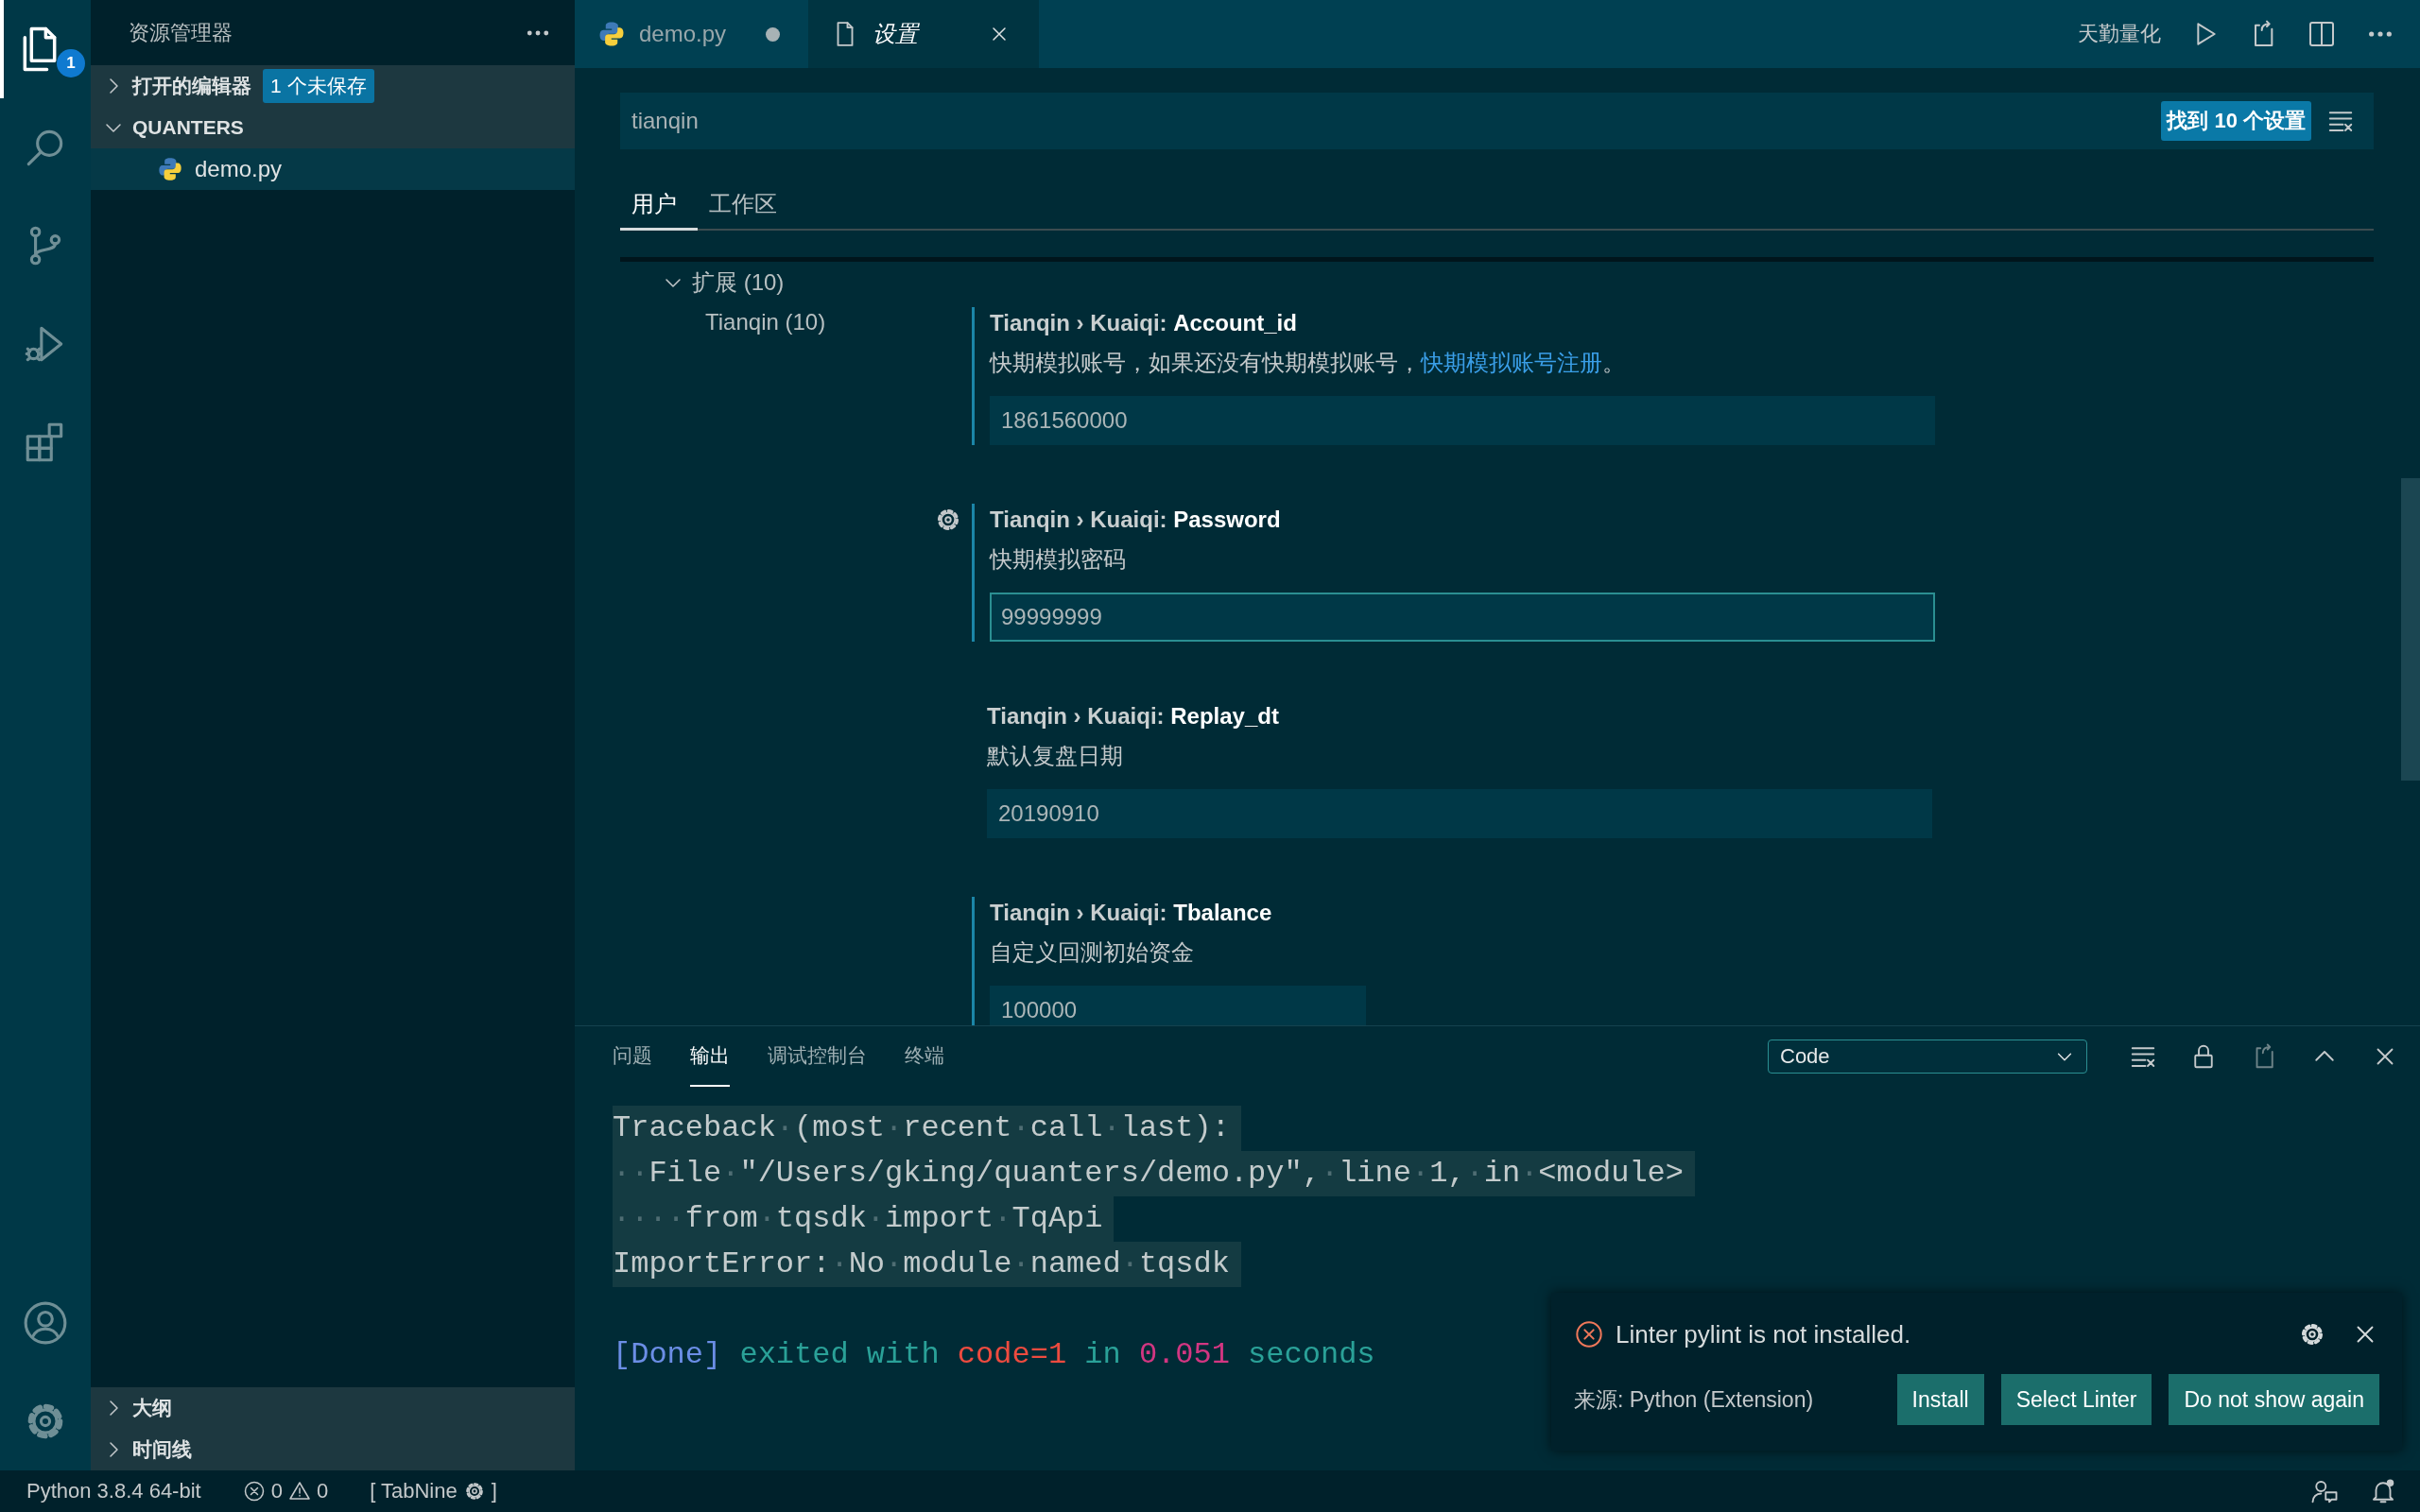 This screenshot has width=2420, height=1512. I want to click on section-header: 打开的编辑器 1 个未保存, so click(333, 86).